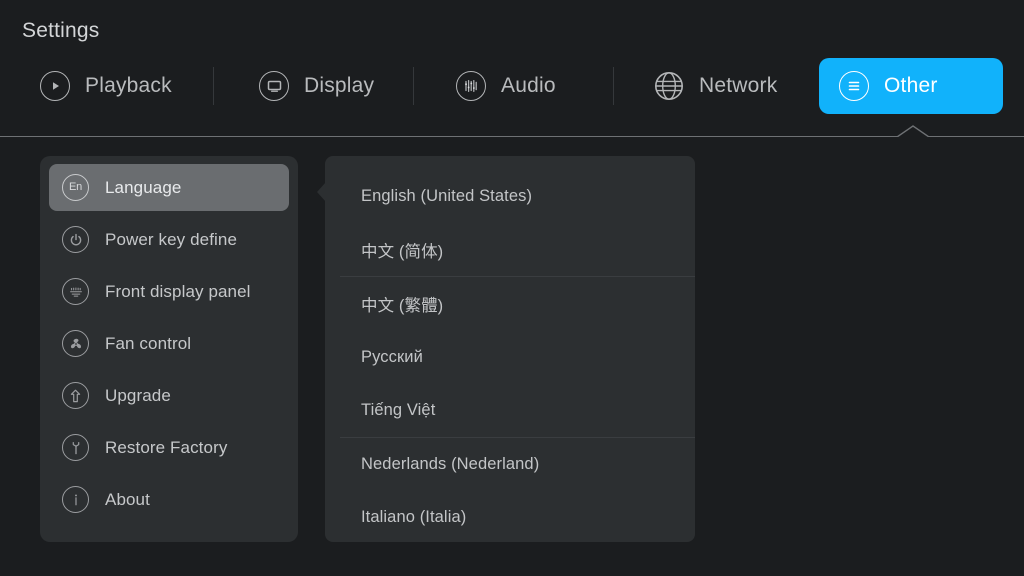 This screenshot has width=1024, height=576. What do you see at coordinates (143, 187) in the screenshot?
I see `sidebar-item-language-label: Language` at bounding box center [143, 187].